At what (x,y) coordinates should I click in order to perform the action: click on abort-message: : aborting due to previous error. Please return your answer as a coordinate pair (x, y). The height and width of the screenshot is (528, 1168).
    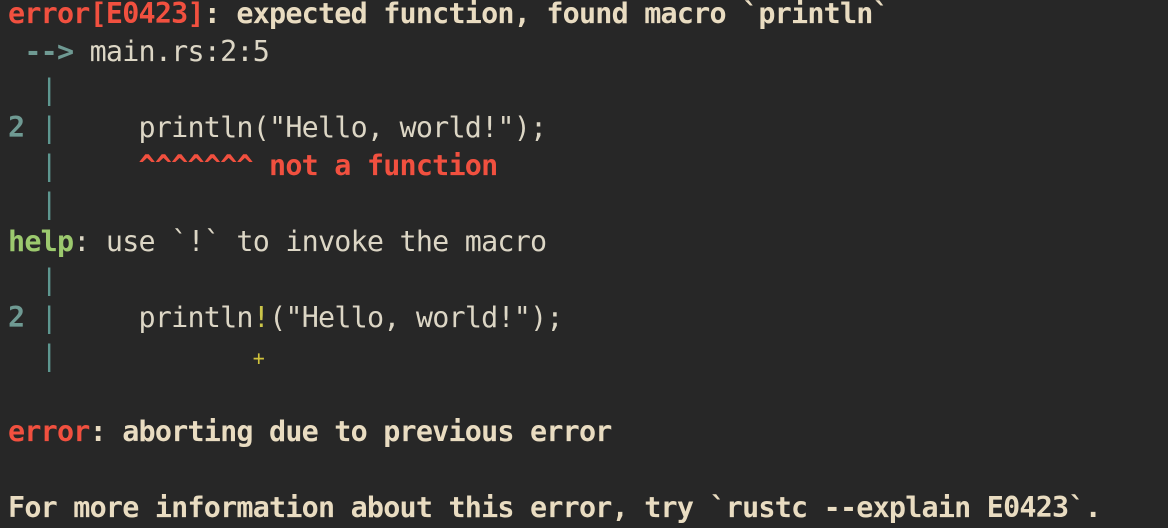
    Looking at the image, I should click on (351, 431).